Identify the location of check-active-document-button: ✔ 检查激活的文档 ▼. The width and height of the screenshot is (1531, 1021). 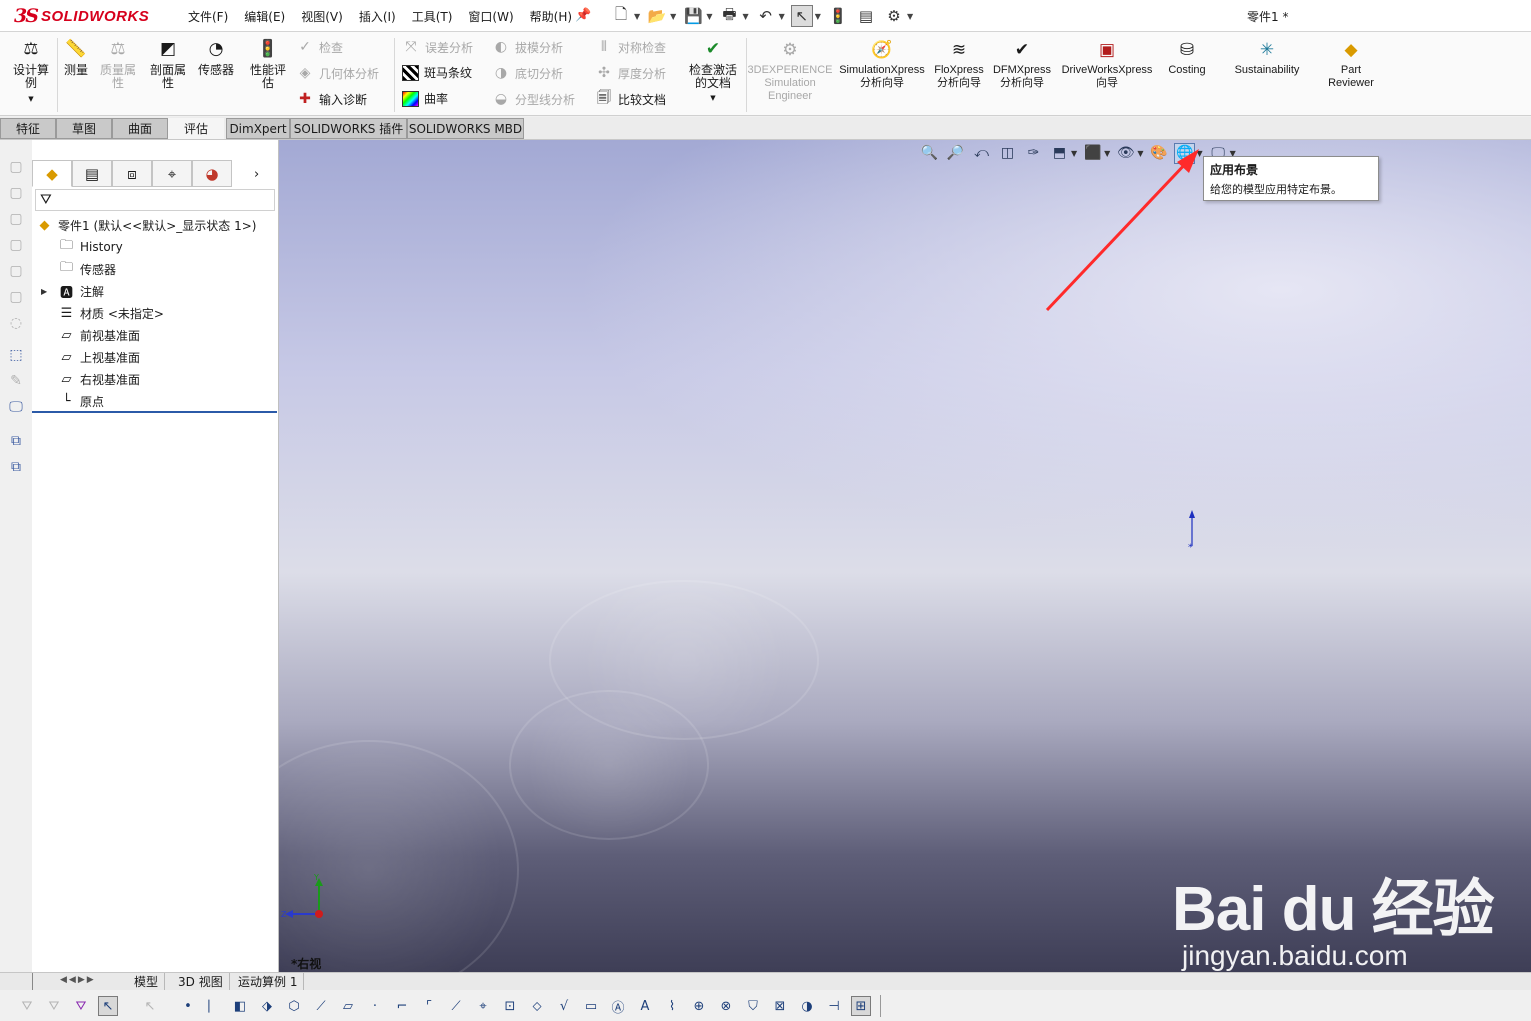
(713, 71).